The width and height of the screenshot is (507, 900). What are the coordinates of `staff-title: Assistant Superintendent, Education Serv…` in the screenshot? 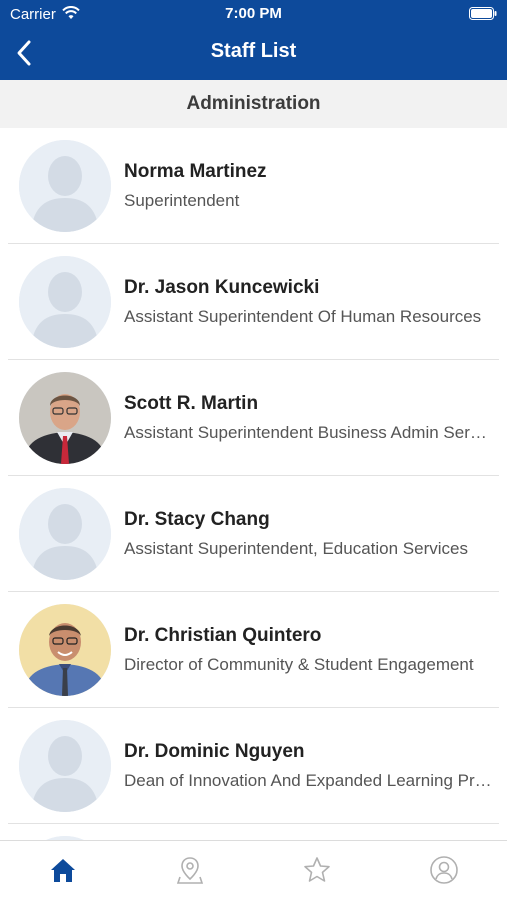 It's located at (296, 548).